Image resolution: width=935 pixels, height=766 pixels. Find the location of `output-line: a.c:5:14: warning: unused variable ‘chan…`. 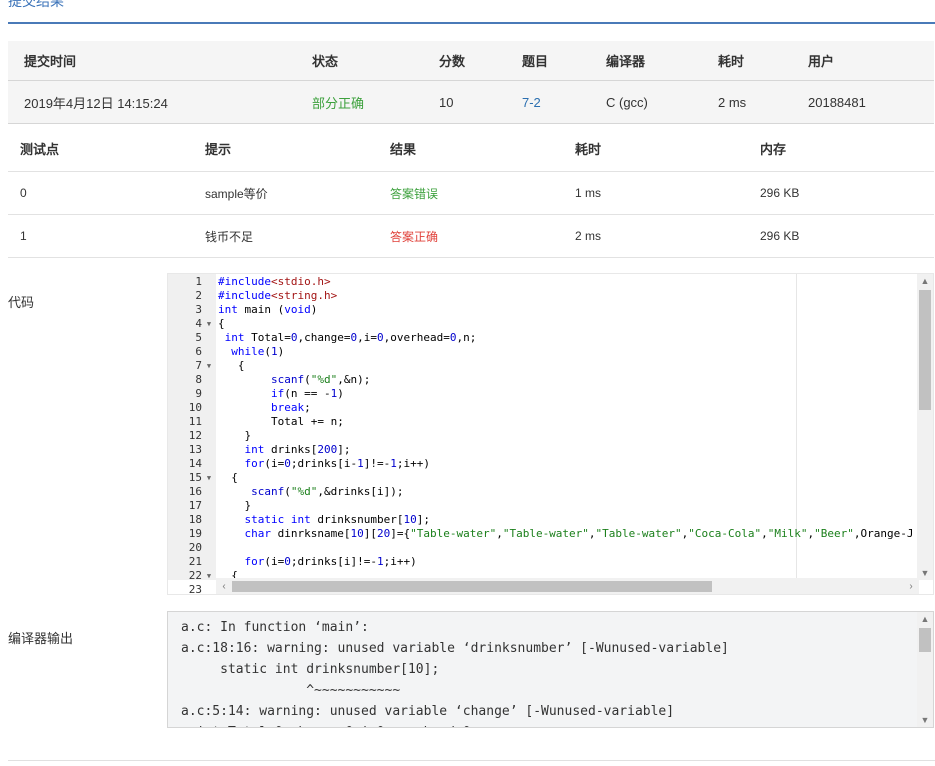

output-line: a.c:5:14: warning: unused variable ‘chan… is located at coordinates (428, 711).